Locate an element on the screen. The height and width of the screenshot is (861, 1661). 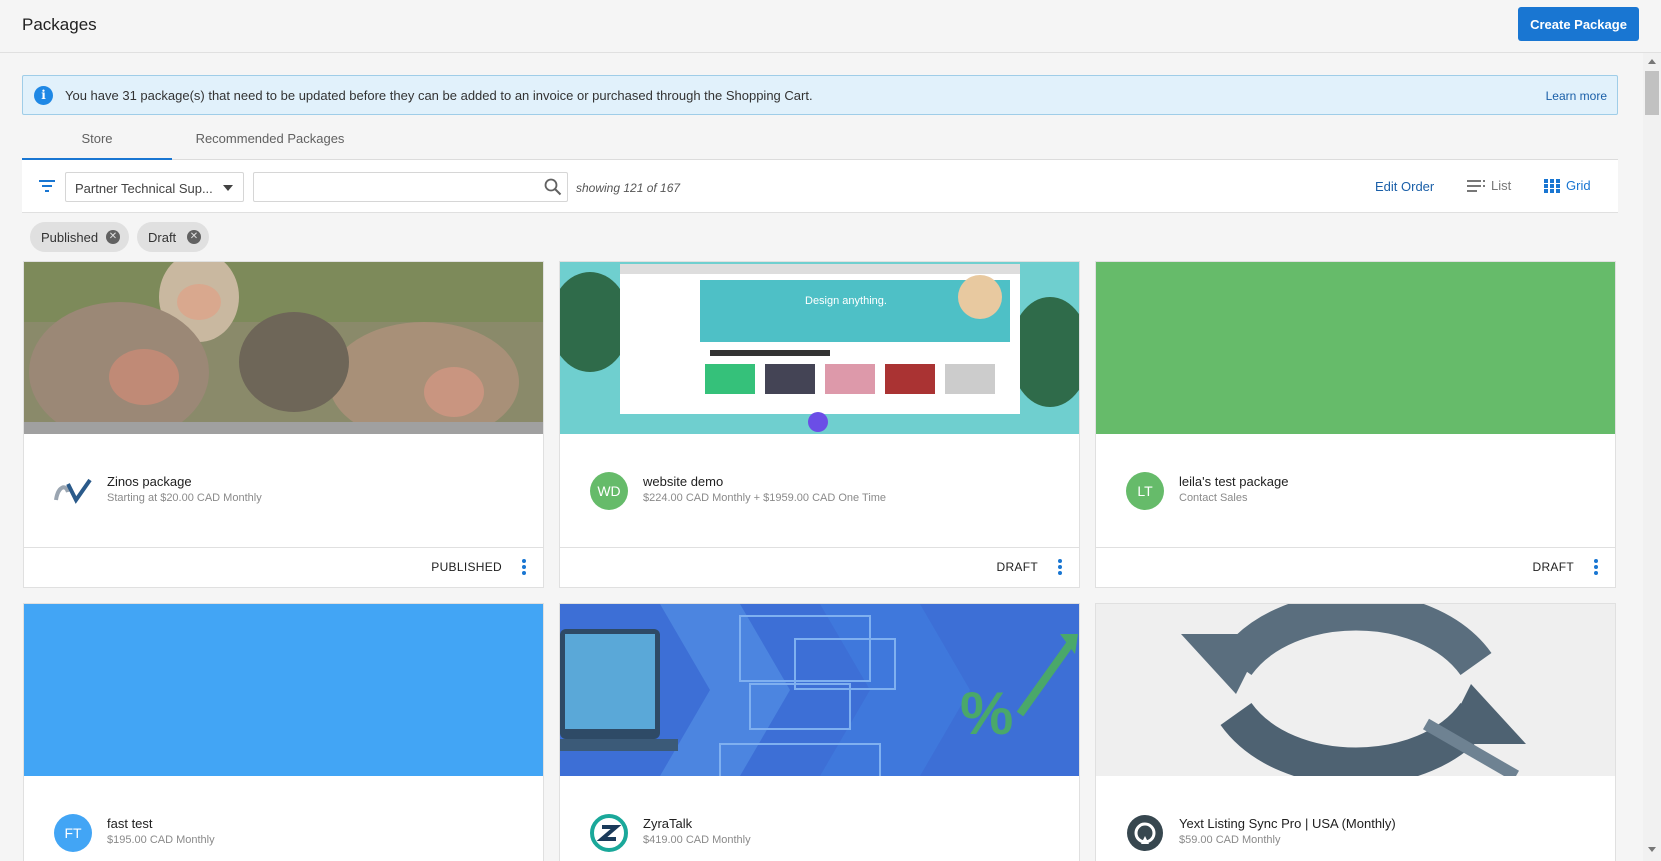
create-package-button: Create Package is located at coordinates (1578, 24).